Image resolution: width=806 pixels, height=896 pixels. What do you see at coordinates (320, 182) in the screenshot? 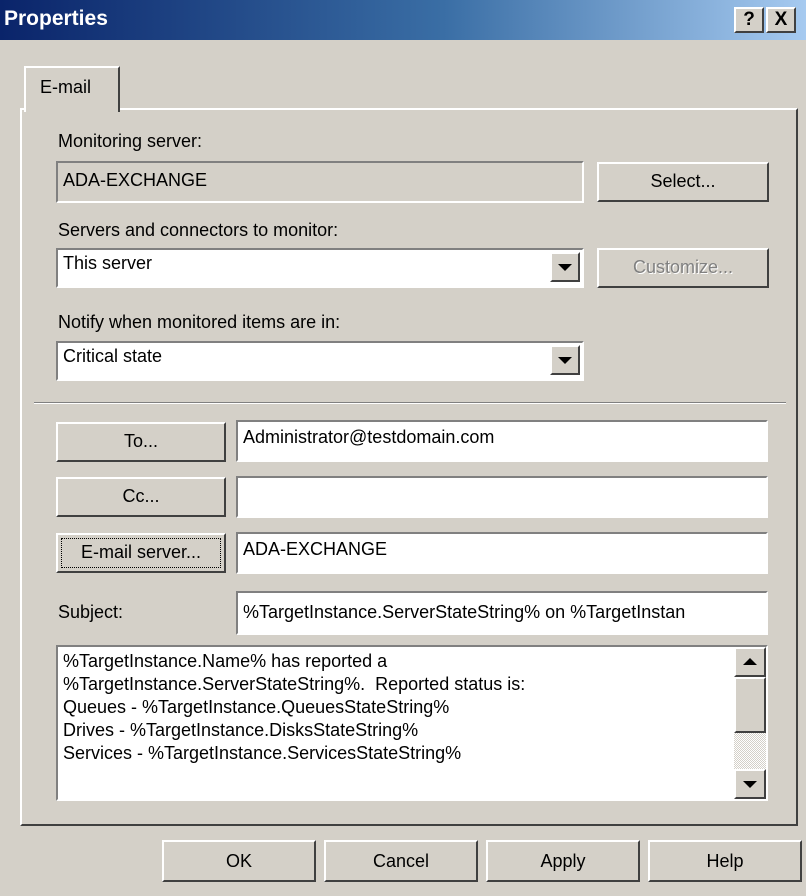
I see `monitoring-server-field: ADA-EXCHANGE` at bounding box center [320, 182].